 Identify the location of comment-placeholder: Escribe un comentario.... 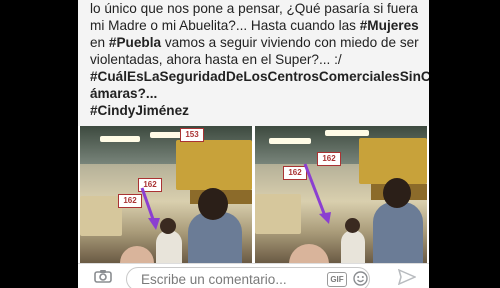
(214, 279).